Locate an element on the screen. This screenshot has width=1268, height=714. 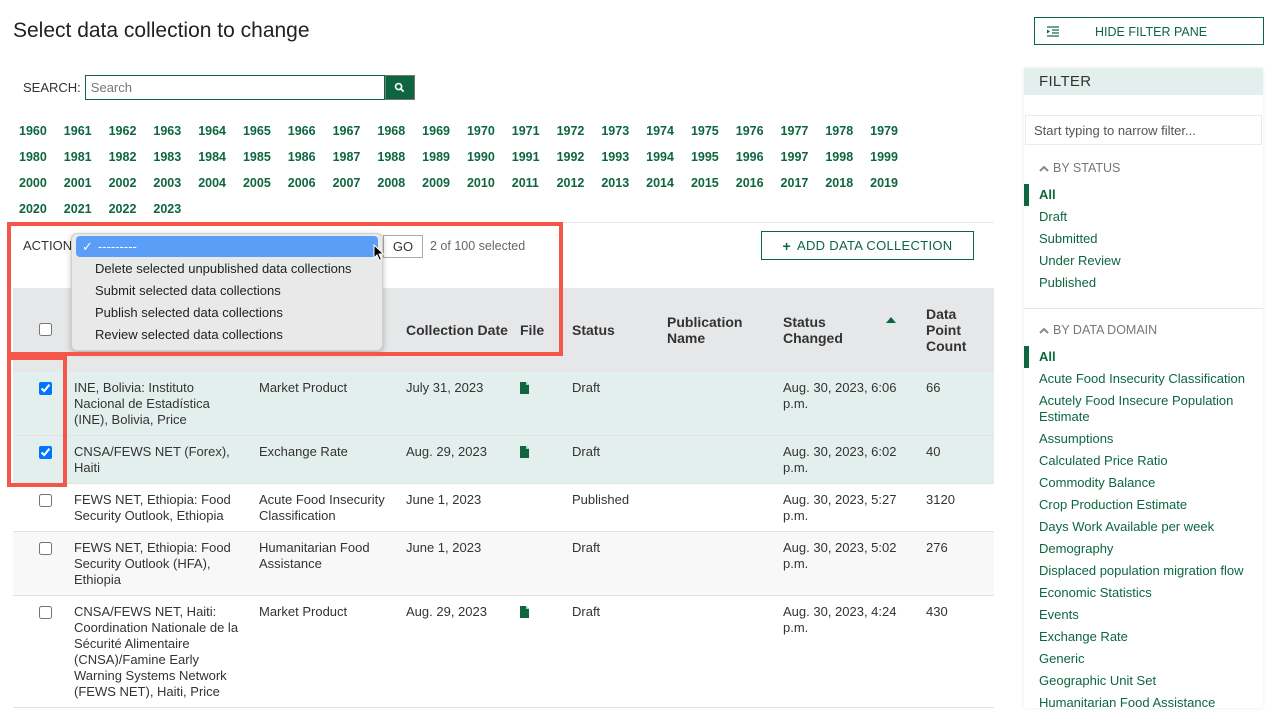
year-link: 2021 is located at coordinates (86, 211).